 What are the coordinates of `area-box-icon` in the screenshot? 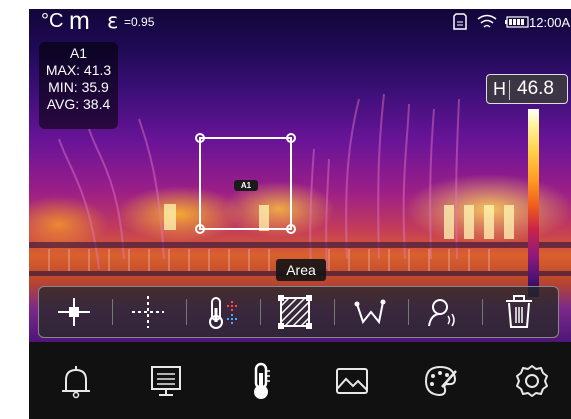 It's located at (295, 312).